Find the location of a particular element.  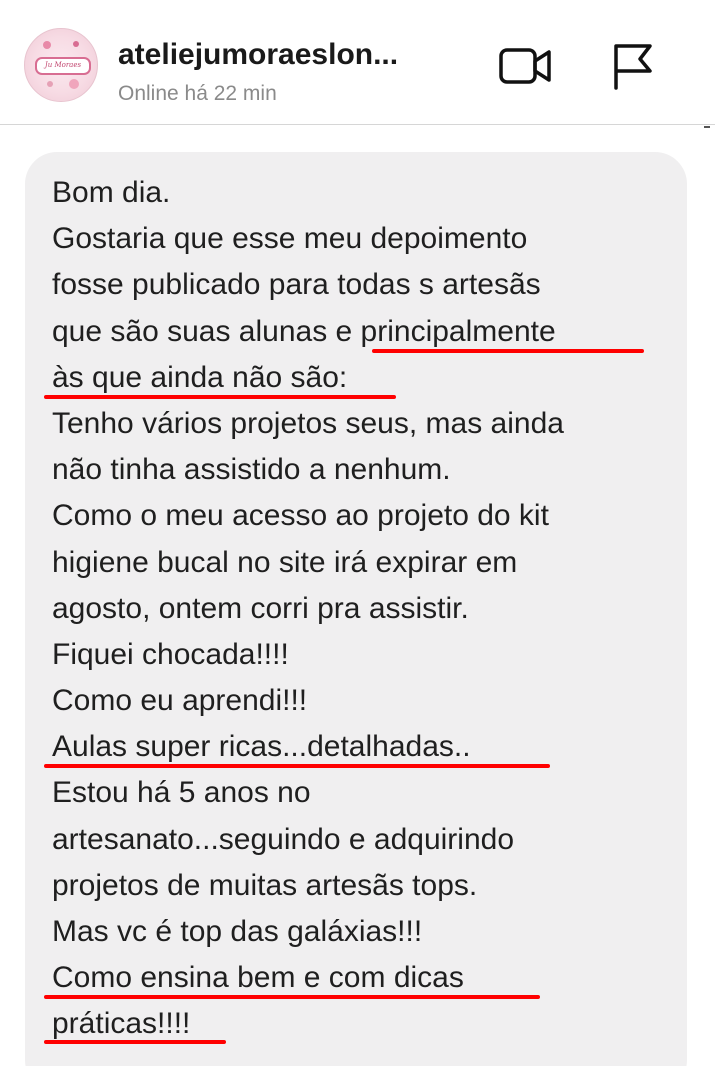

message-line: Gostaria que esse meu depoimento is located at coordinates (290, 239).